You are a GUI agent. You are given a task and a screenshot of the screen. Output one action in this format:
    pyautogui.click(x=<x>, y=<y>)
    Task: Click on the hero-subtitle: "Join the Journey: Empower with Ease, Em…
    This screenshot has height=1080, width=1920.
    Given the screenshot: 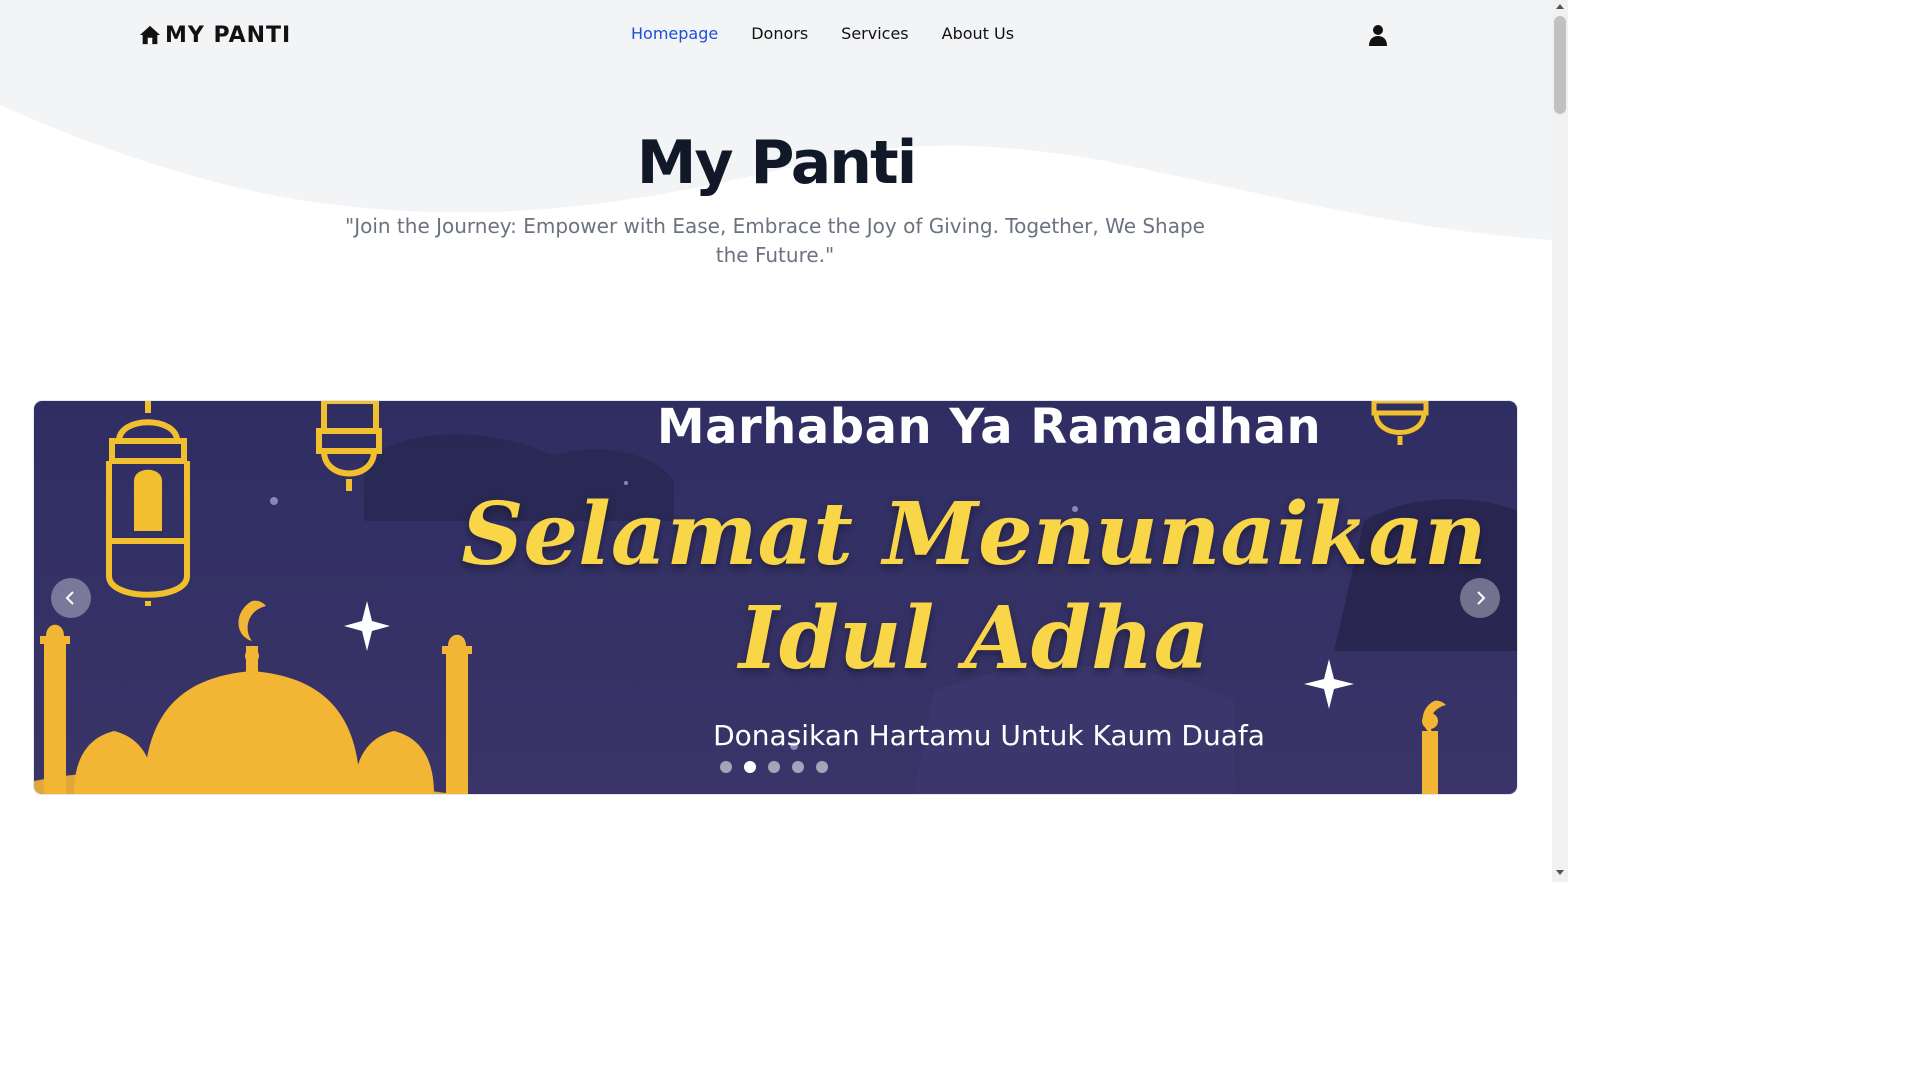 What is the action you would take?
    pyautogui.click(x=775, y=240)
    